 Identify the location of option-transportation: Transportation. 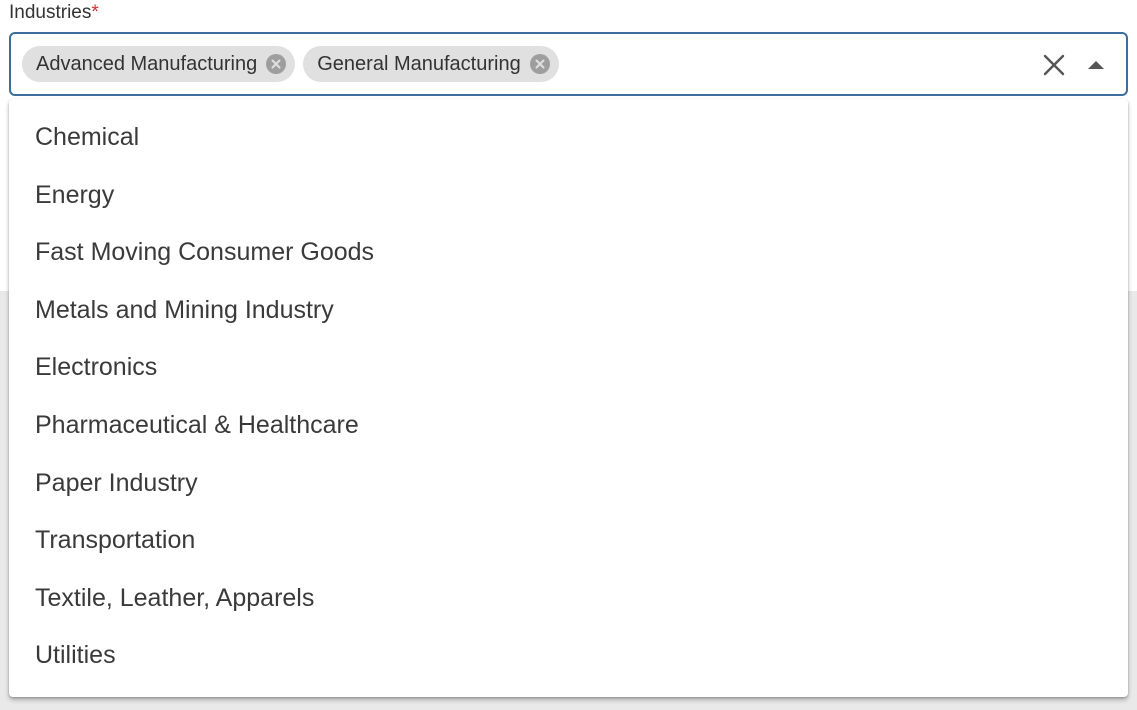
(568, 541).